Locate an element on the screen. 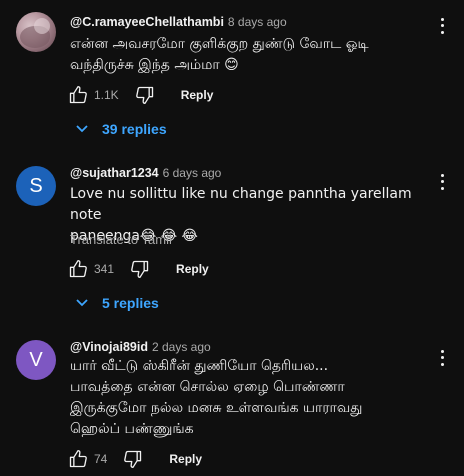 This screenshot has width=464, height=476. view-replies-button: 5 replies is located at coordinates (117, 303).